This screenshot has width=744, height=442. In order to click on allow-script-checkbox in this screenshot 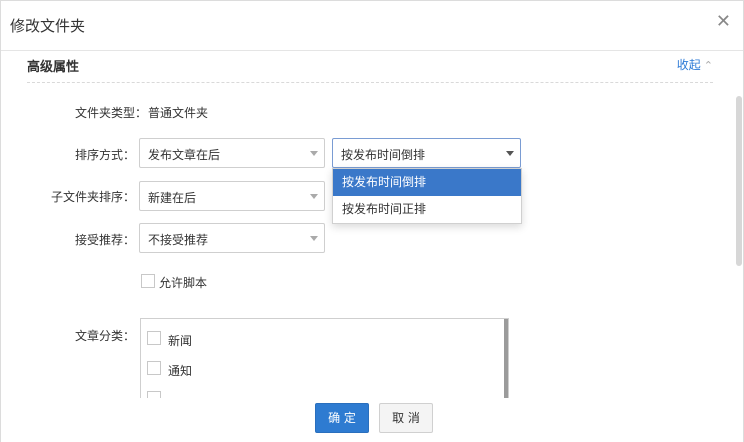, I will do `click(148, 281)`.